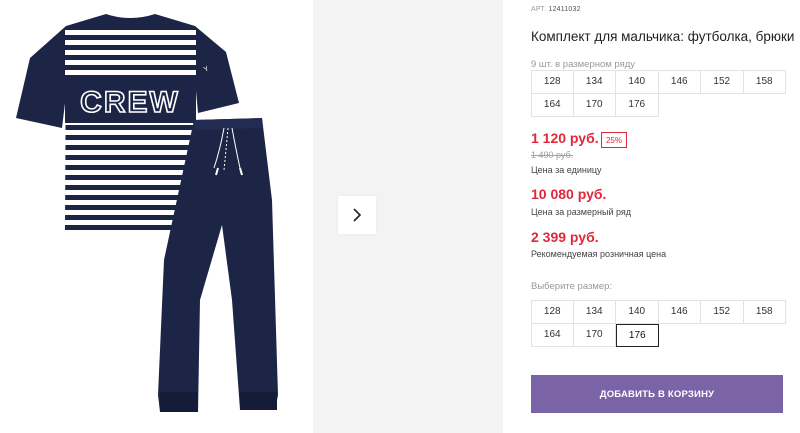 The width and height of the screenshot is (800, 433). I want to click on size-option: 134, so click(594, 312).